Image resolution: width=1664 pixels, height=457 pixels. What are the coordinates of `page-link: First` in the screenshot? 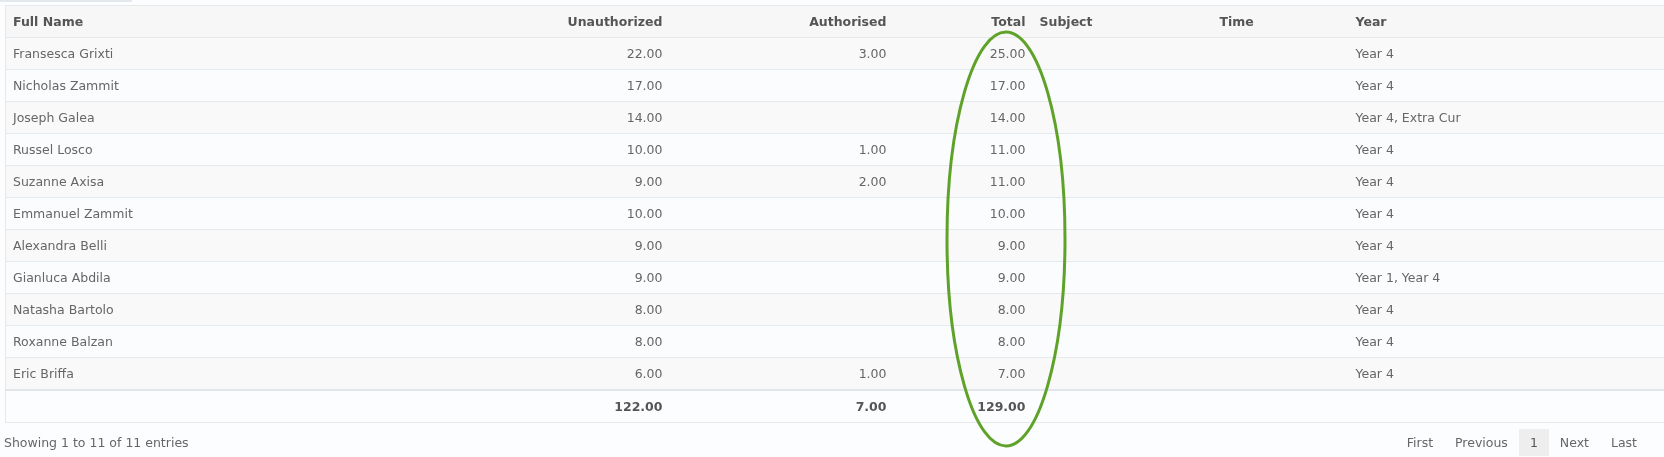 It's located at (1420, 442).